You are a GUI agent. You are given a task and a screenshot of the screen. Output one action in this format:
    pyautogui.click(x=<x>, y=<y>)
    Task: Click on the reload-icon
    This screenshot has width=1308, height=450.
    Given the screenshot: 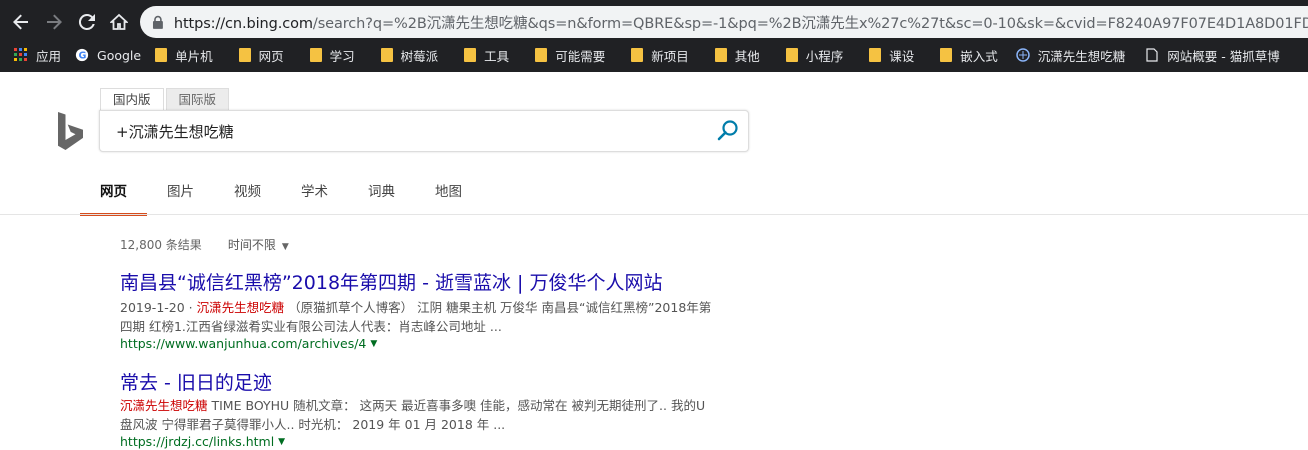 What is the action you would take?
    pyautogui.click(x=87, y=22)
    